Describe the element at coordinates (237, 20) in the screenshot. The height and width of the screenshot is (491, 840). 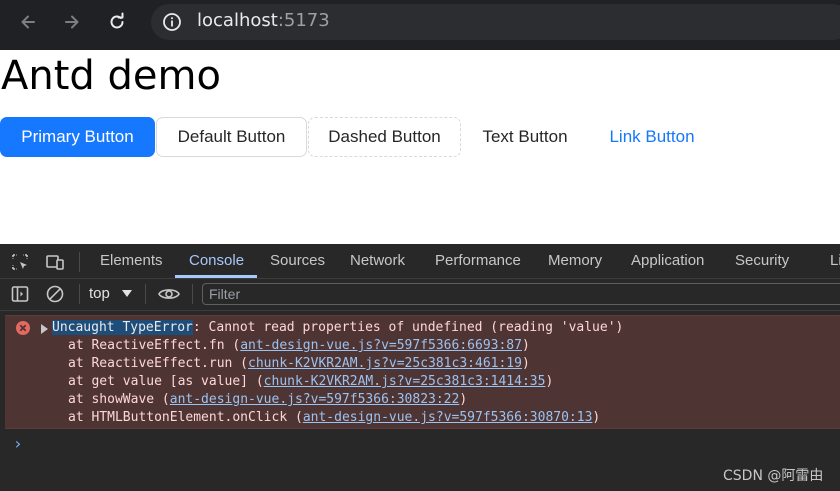
I see `url-host: localhost` at that location.